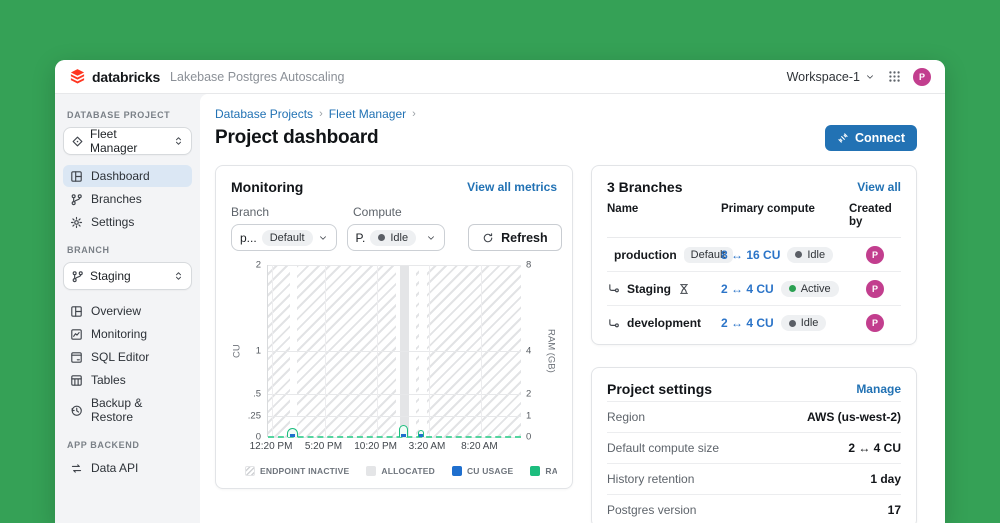  I want to click on project-selector: Fleet Manager, so click(127, 141).